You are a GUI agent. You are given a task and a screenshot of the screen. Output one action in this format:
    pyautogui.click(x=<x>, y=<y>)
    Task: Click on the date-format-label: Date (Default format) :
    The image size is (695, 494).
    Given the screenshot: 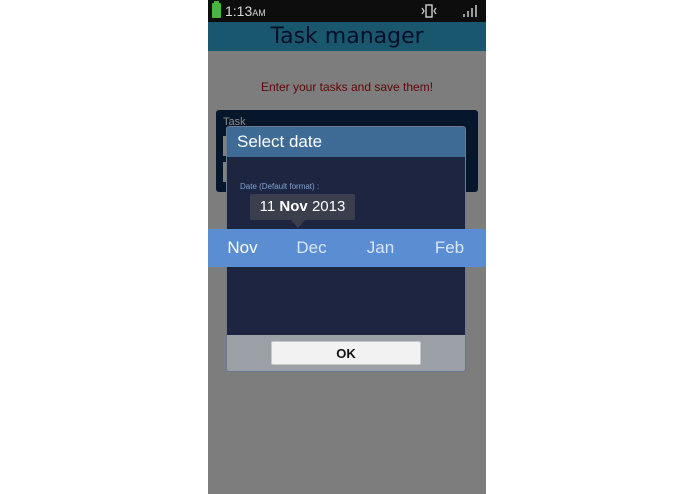 What is the action you would take?
    pyautogui.click(x=280, y=186)
    